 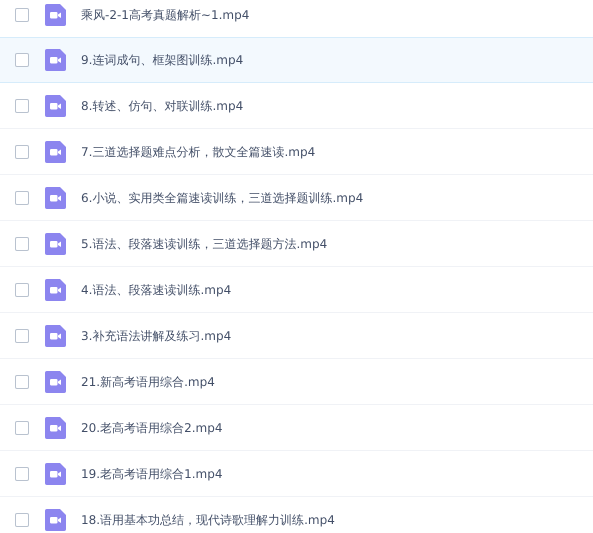 I want to click on file-row: 9.连词成句、框架图训练.mp4, so click(x=296, y=60).